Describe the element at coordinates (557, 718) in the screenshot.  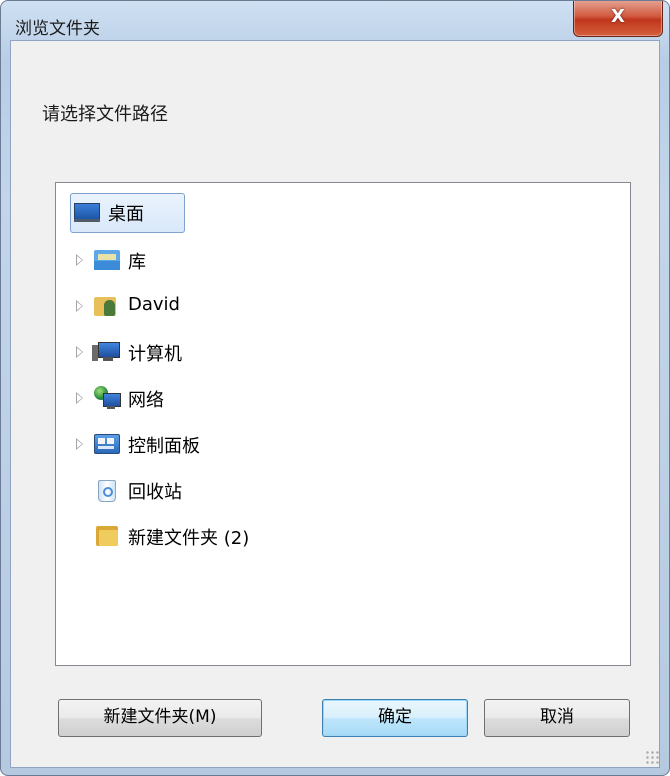
I see `cancel-button: 取消` at that location.